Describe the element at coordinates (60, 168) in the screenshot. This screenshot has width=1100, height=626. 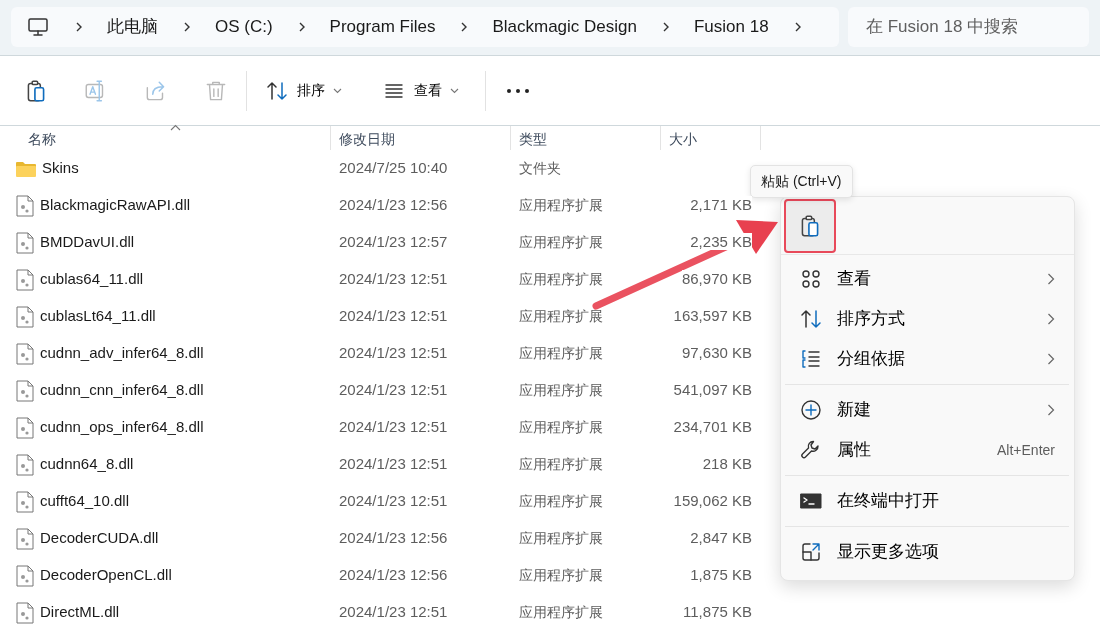
I see `file-name: Skins` at that location.